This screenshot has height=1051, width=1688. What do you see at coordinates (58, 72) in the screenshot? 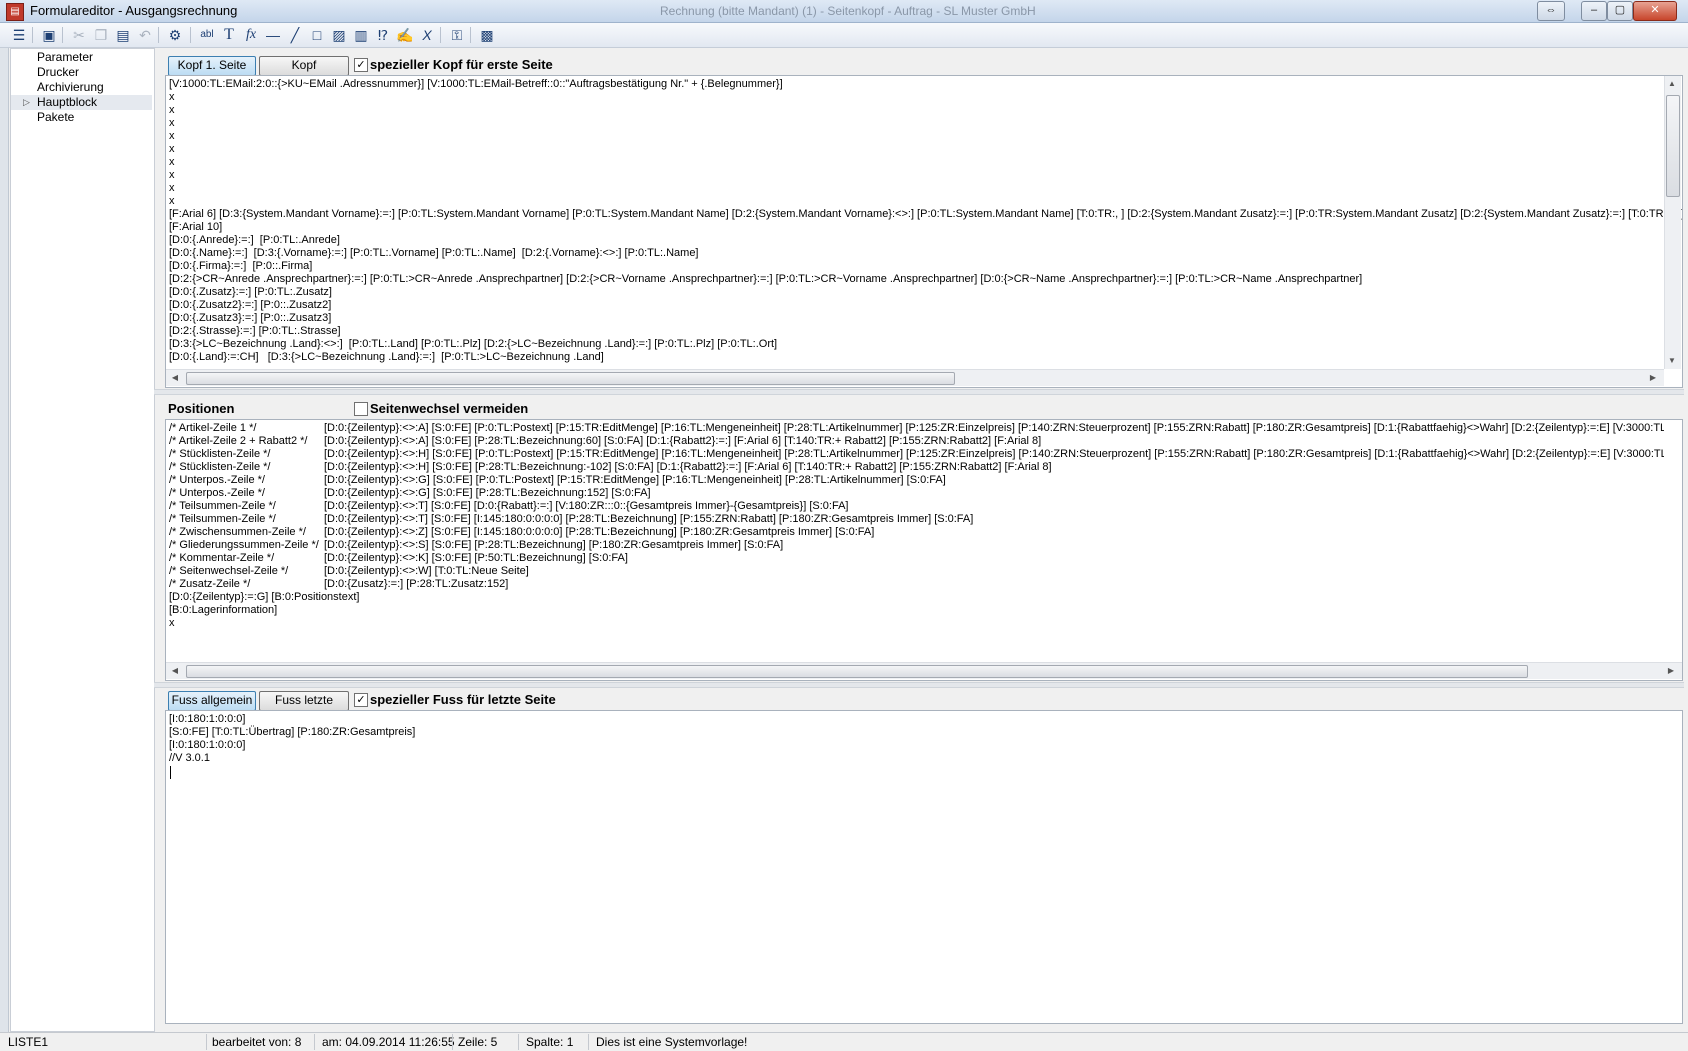
I see `nav-item-drucker: Drucker` at bounding box center [58, 72].